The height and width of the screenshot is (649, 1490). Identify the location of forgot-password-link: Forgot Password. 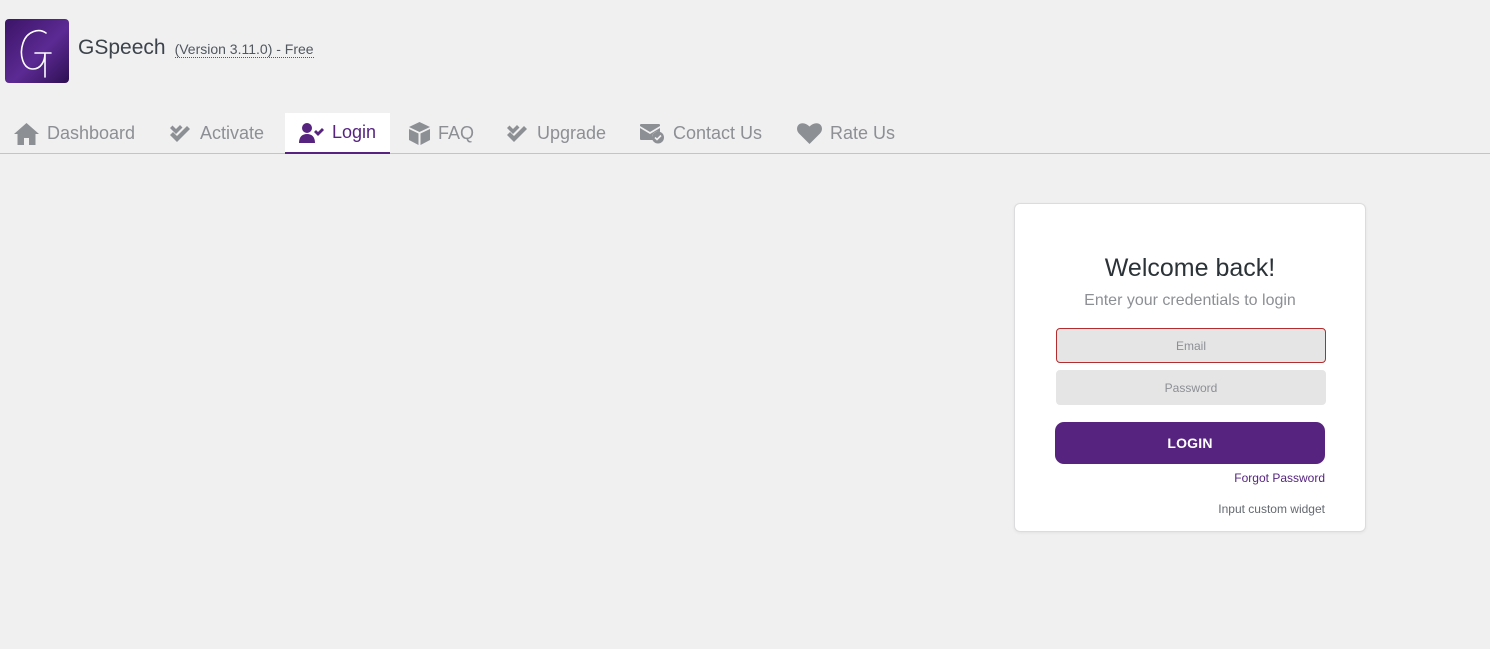
(1279, 478).